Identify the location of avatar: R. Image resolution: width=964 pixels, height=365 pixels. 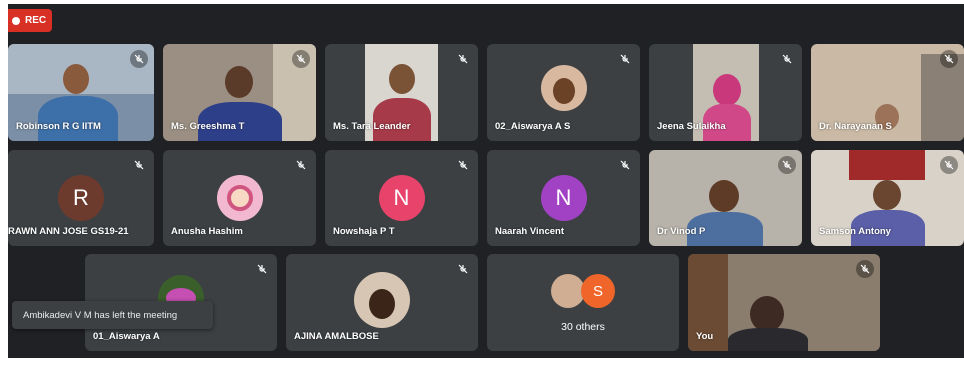
(81, 198).